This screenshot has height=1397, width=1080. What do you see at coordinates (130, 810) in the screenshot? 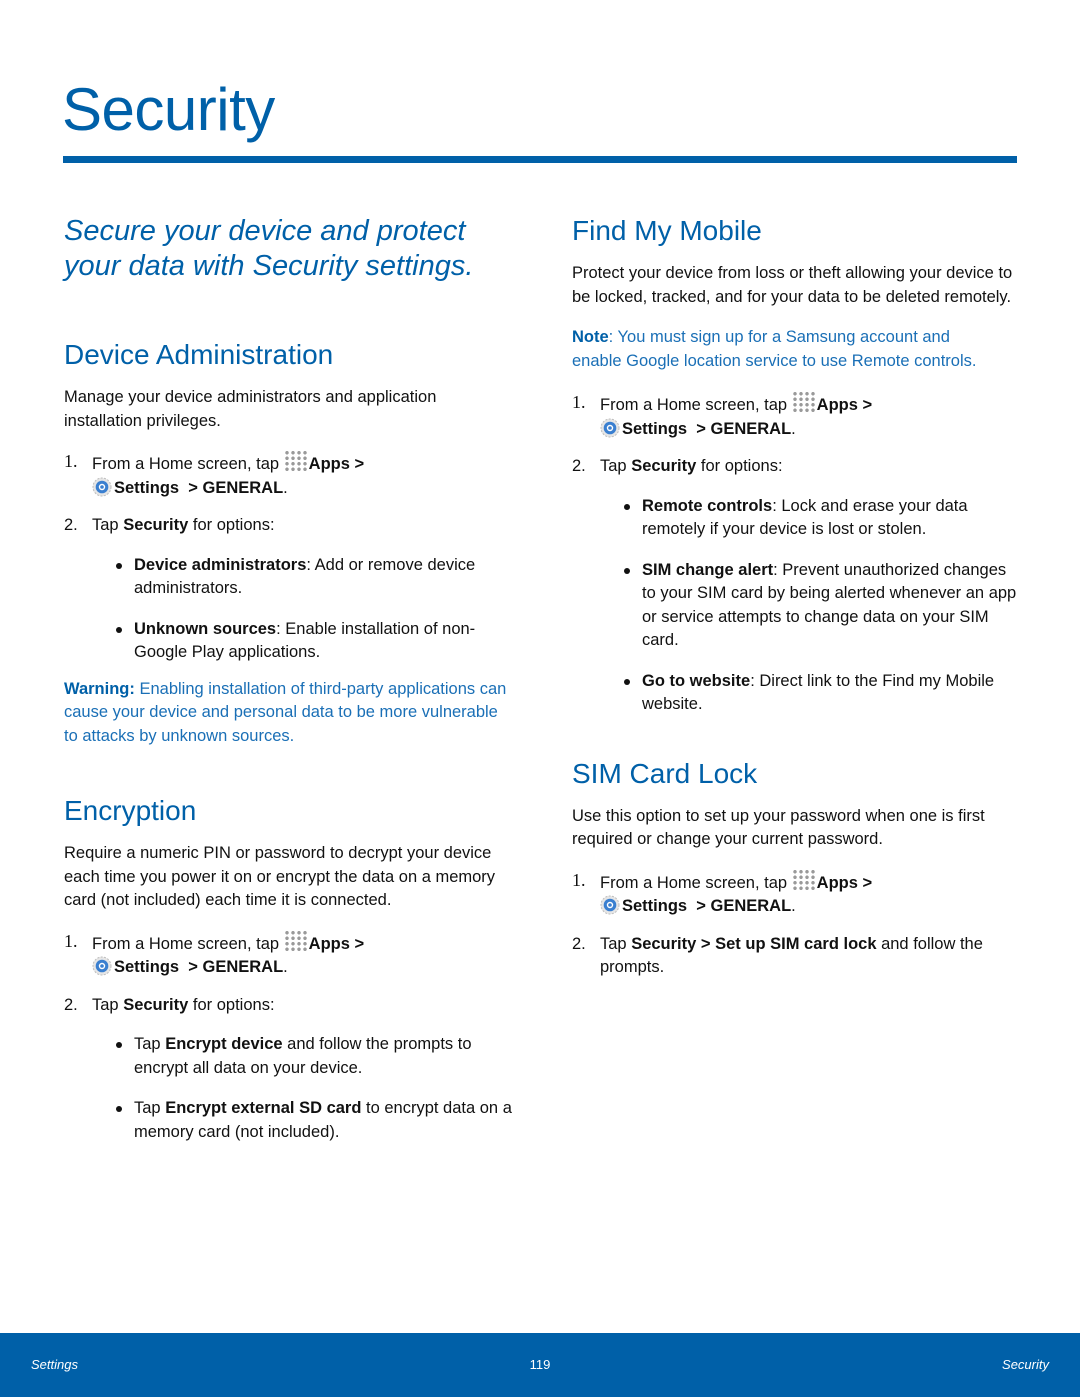
I see `section-heading: Encryption` at bounding box center [130, 810].